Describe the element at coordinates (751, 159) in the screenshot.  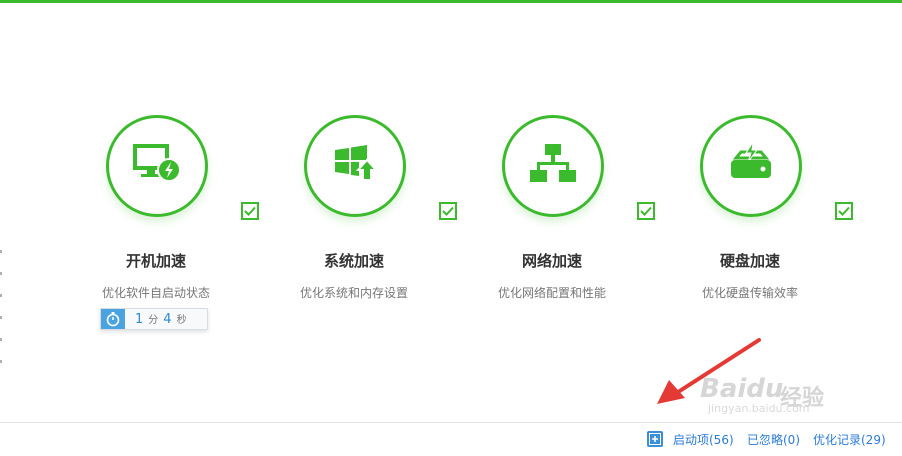
I see `harddisk-bolt-icon` at that location.